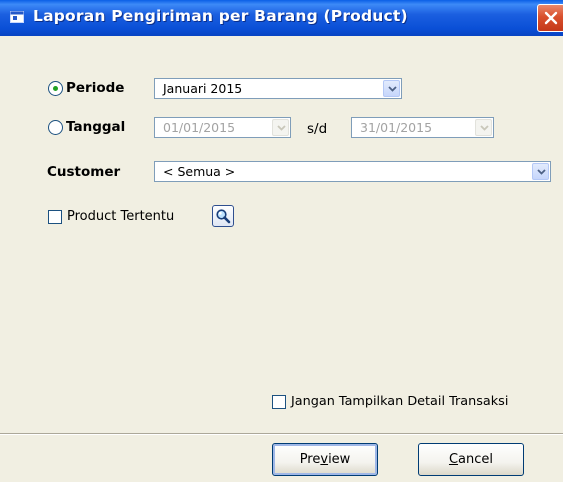  I want to click on title-bar: Laporan Pengiriman per Barang (Product), so click(281, 18).